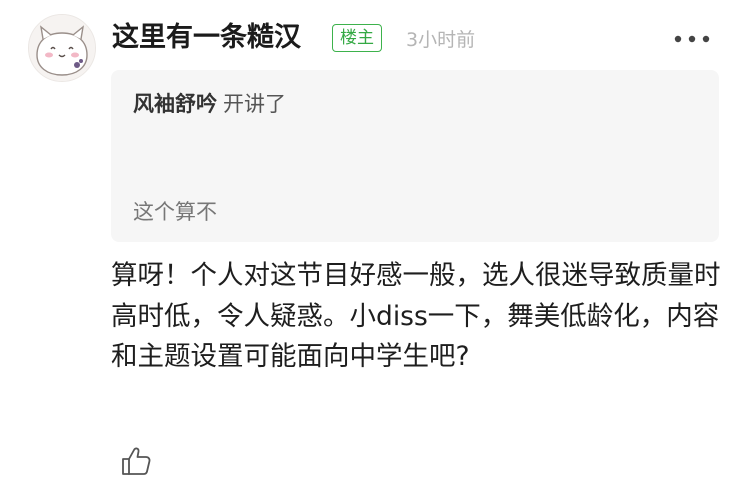 This screenshot has height=494, width=750. I want to click on like-button, so click(136, 461).